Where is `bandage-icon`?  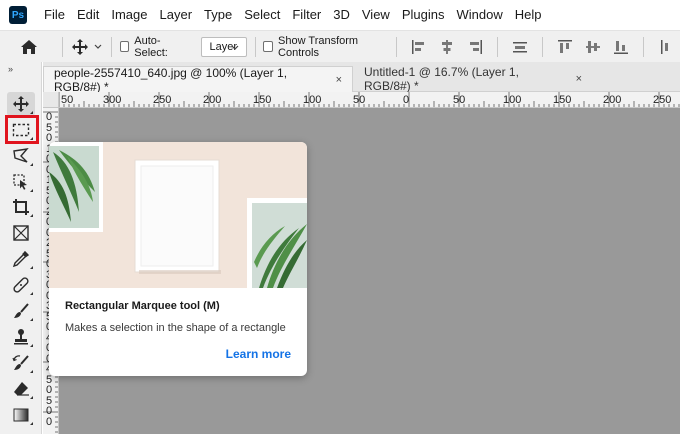
bandage-icon is located at coordinates (21, 285).